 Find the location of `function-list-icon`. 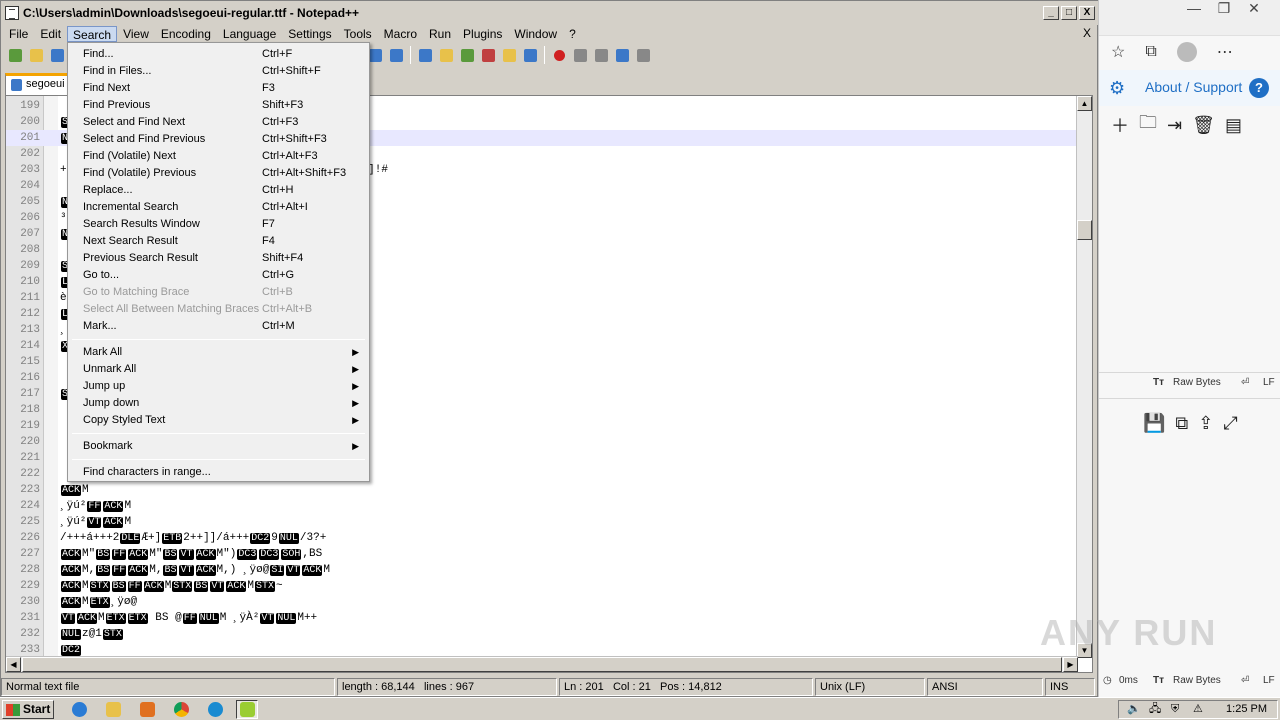

function-list-icon is located at coordinates (509, 55).